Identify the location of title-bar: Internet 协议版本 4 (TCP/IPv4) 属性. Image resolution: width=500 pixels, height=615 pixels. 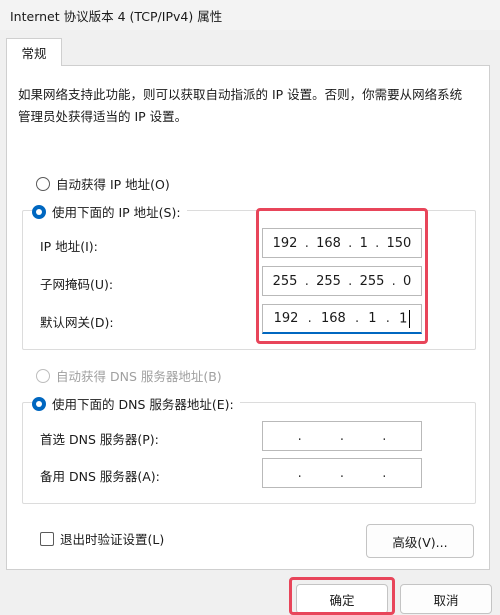
(250, 15).